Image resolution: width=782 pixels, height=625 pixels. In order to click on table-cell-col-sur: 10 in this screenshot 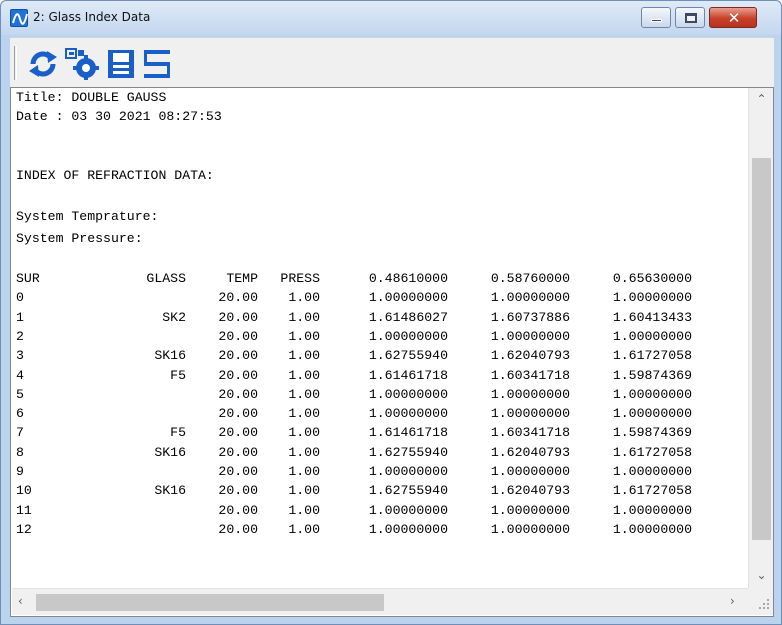, I will do `click(24, 491)`.